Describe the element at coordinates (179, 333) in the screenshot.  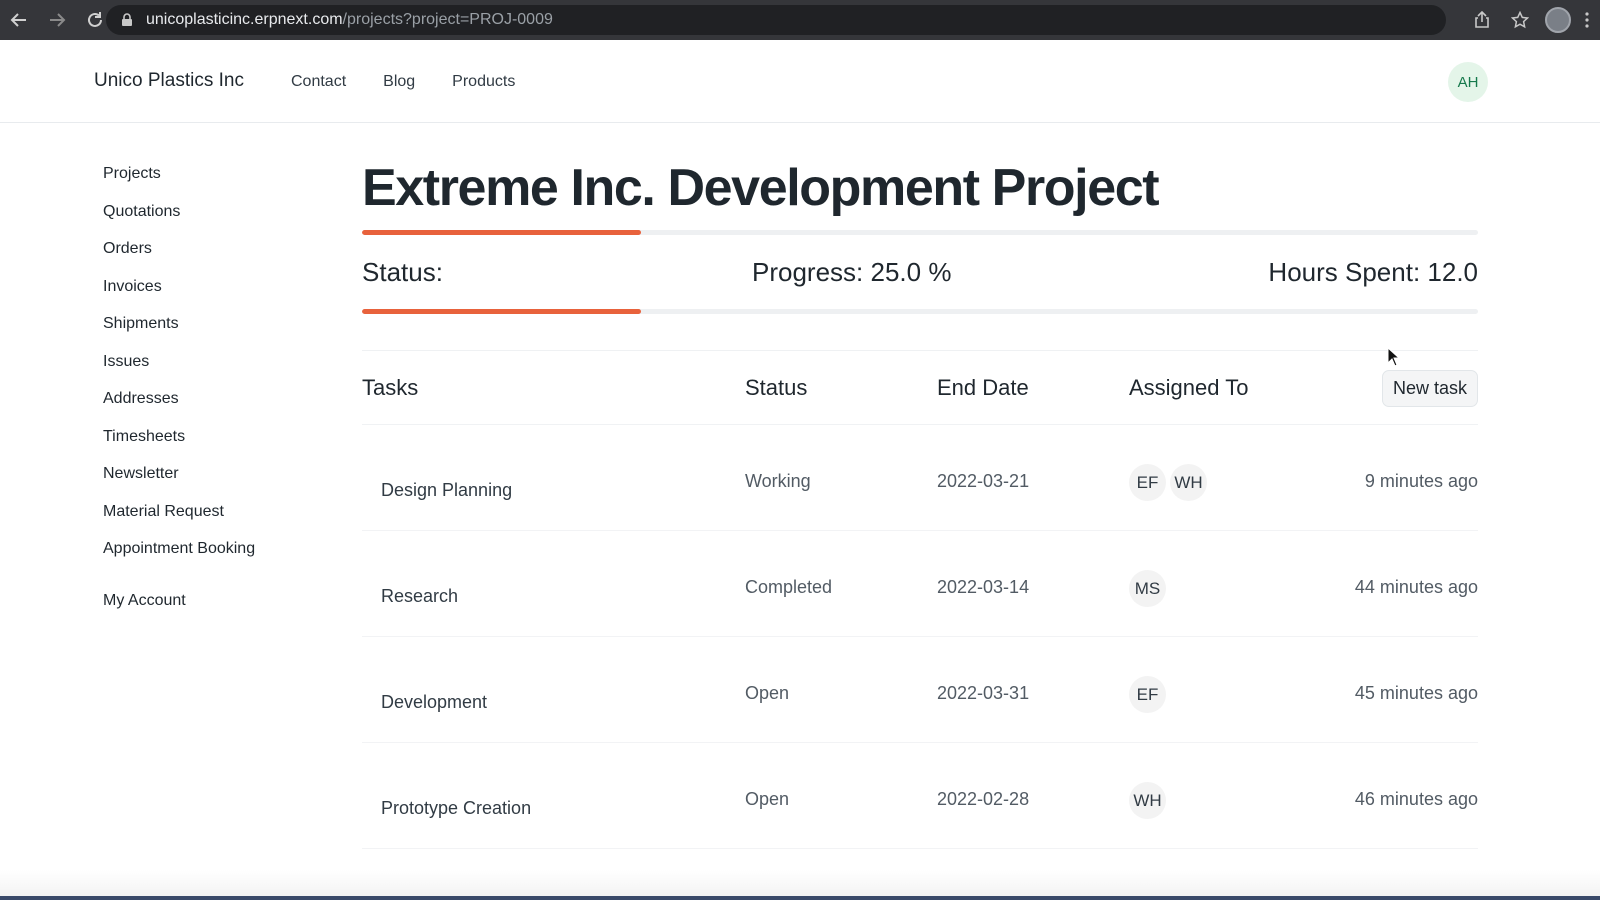
I see `sidebar-item-shipments: Shipments` at that location.